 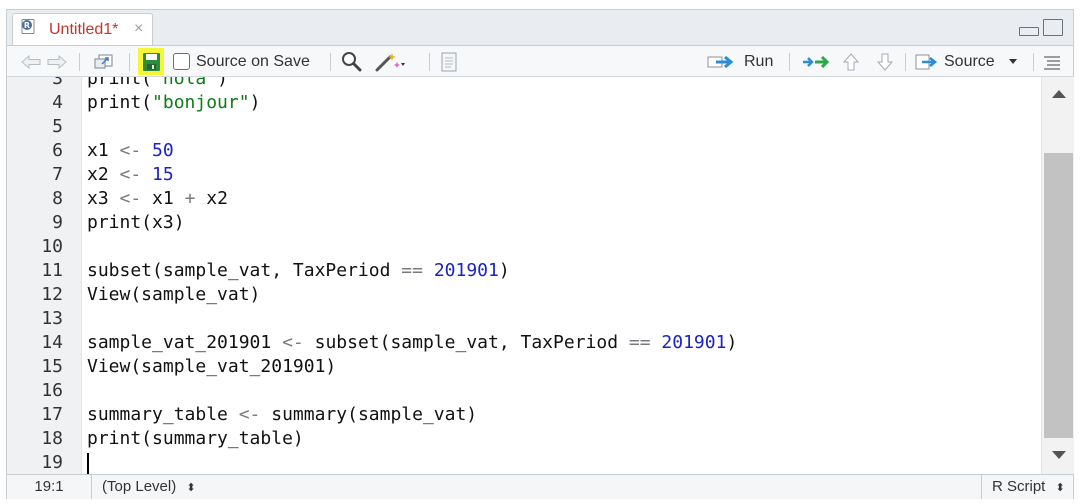 I want to click on show-in-window-icon, so click(x=104, y=61).